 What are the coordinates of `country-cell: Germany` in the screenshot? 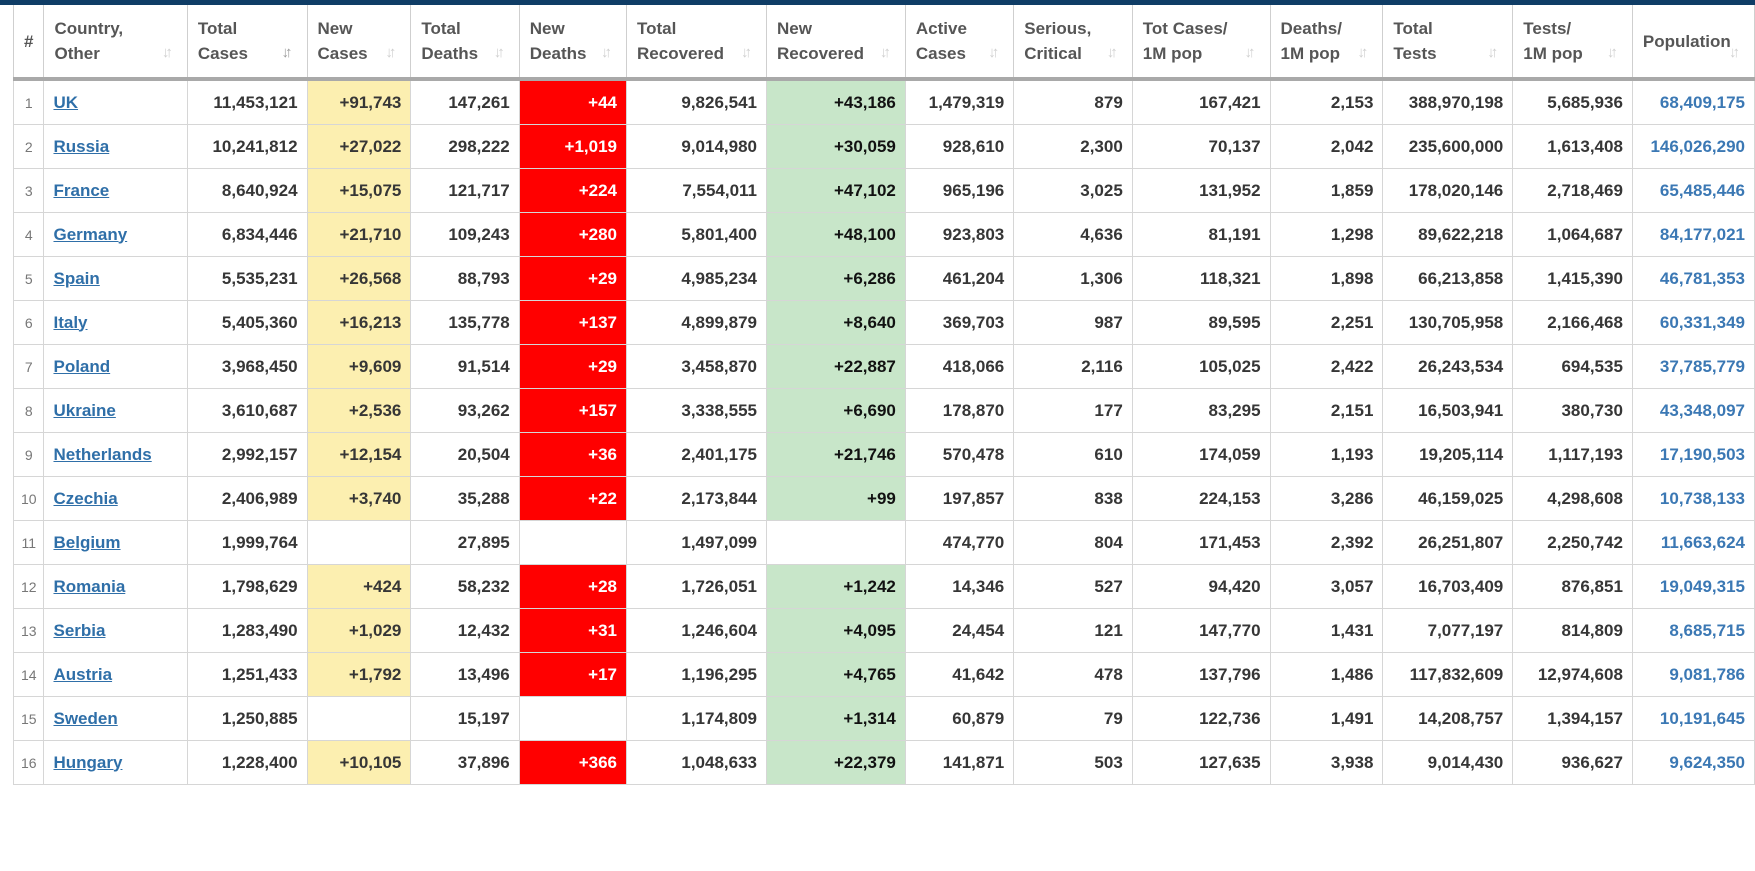 It's located at (115, 234).